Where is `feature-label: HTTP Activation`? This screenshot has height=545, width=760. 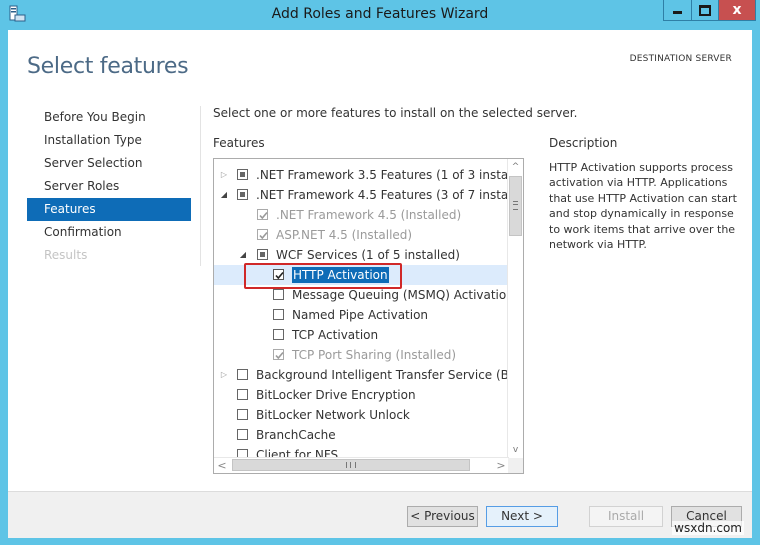
feature-label: HTTP Activation is located at coordinates (340, 275).